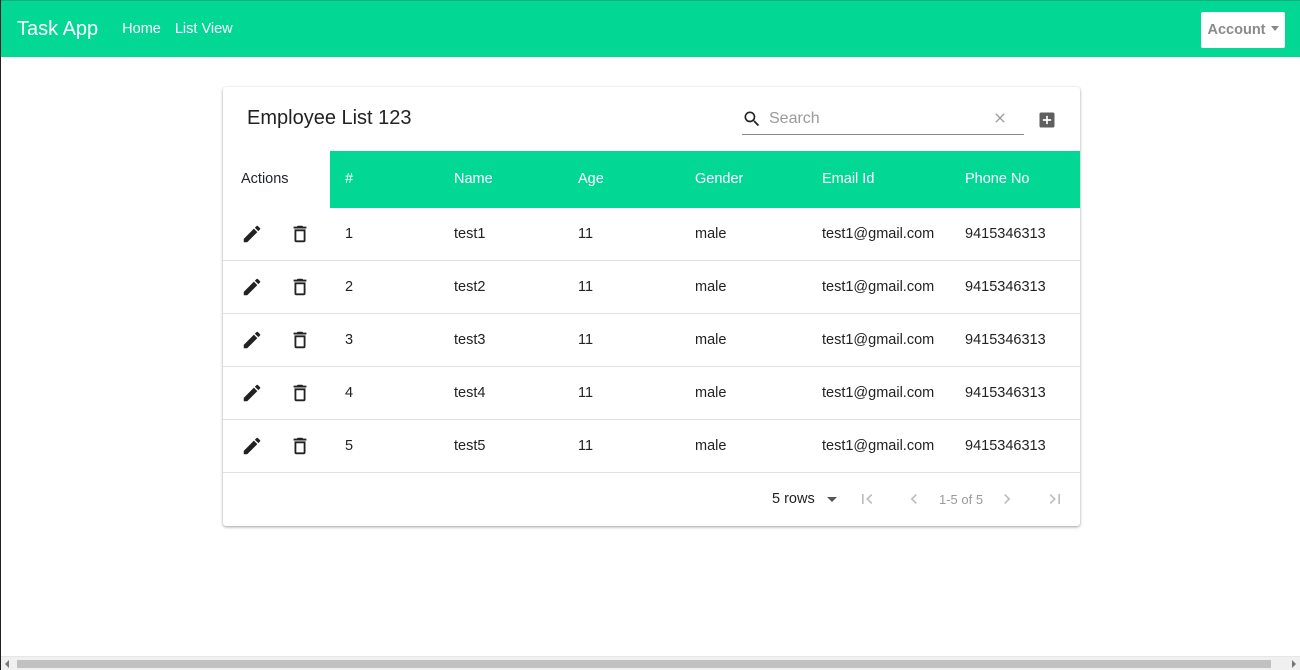 The height and width of the screenshot is (670, 1300). Describe the element at coordinates (793, 499) in the screenshot. I see `rows-per-page-value: 5 rows` at that location.